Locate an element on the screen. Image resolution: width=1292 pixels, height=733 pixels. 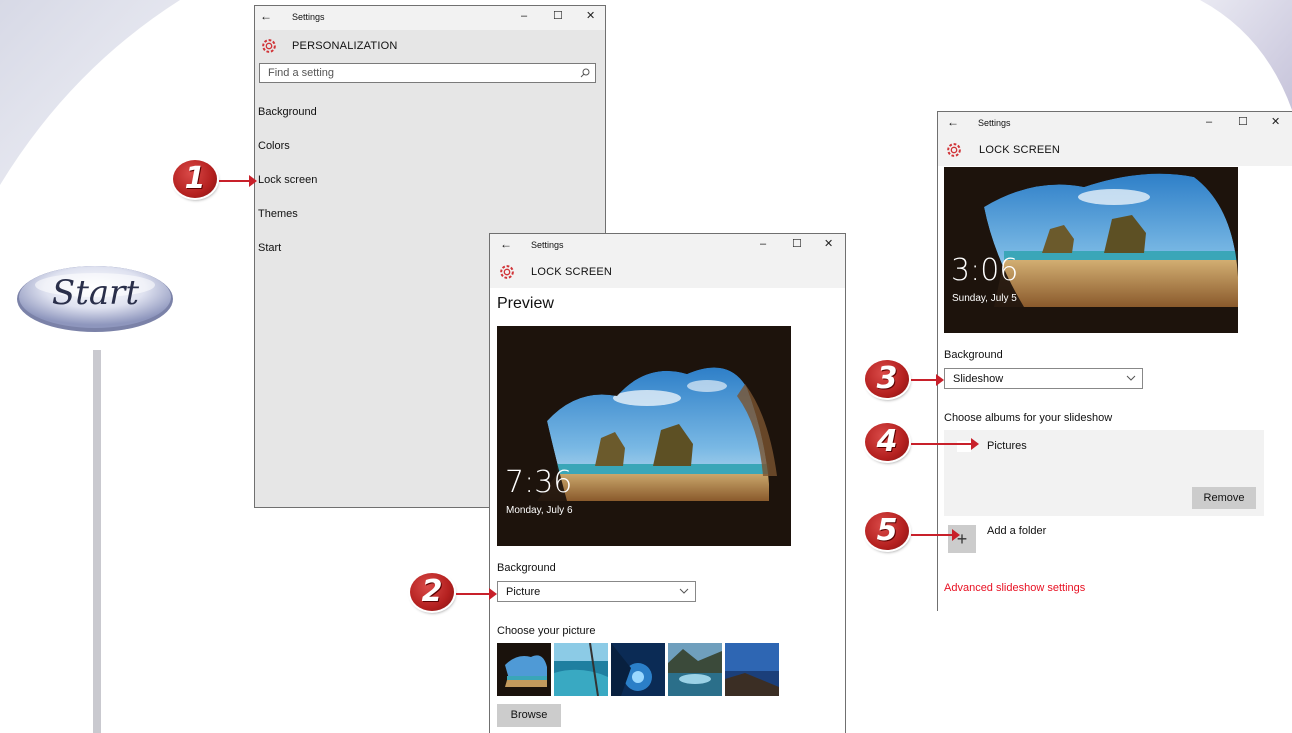
picture-thumbnail-cave is located at coordinates (524, 669).